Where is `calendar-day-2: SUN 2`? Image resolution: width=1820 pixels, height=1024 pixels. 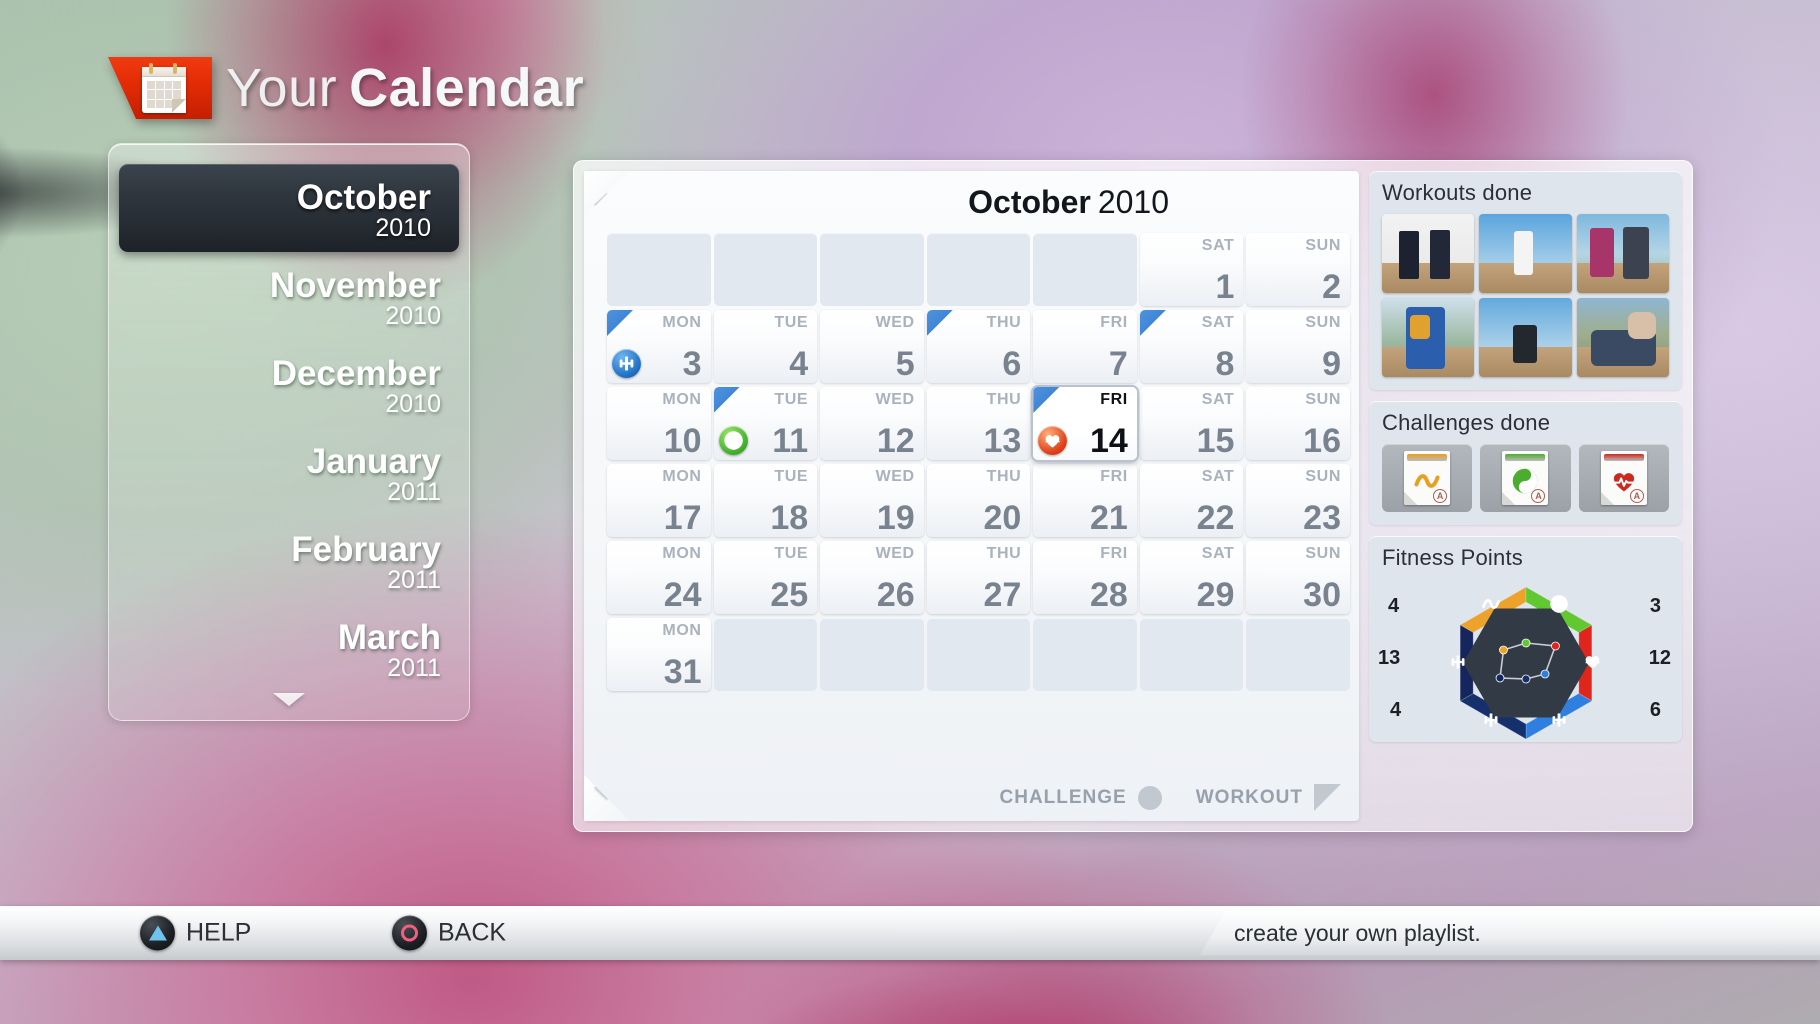 calendar-day-2: SUN 2 is located at coordinates (1298, 269).